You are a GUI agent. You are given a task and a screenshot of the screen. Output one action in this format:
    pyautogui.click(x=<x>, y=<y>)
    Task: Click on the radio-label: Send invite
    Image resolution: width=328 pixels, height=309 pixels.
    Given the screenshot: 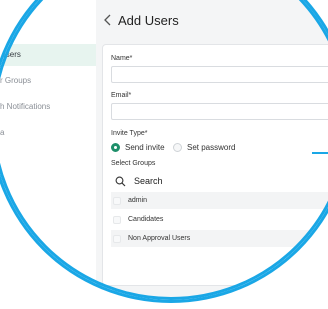 What is the action you would take?
    pyautogui.click(x=145, y=147)
    